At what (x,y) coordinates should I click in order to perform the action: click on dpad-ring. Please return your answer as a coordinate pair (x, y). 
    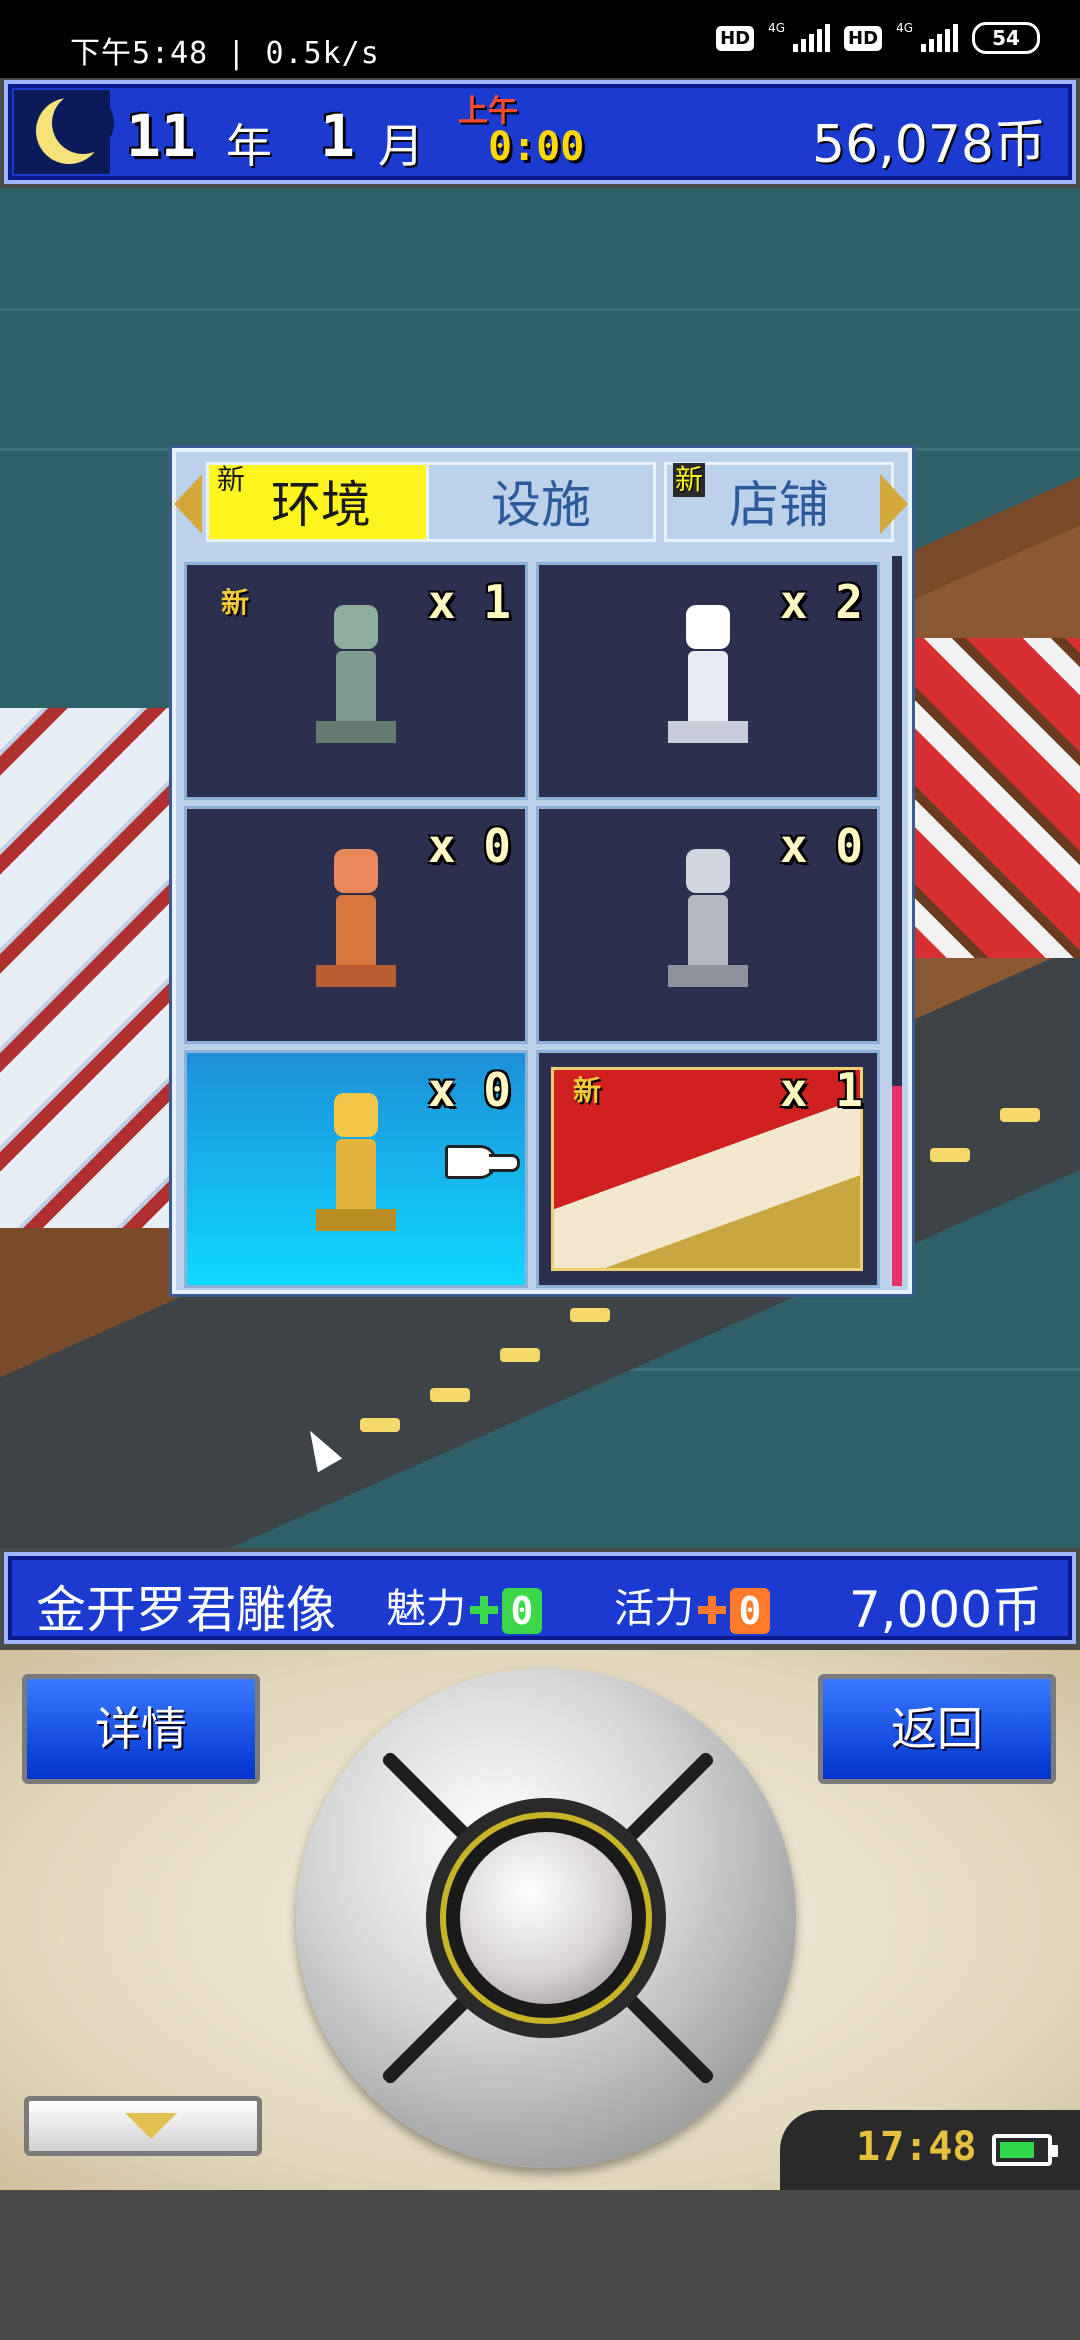
    Looking at the image, I should click on (546, 1918).